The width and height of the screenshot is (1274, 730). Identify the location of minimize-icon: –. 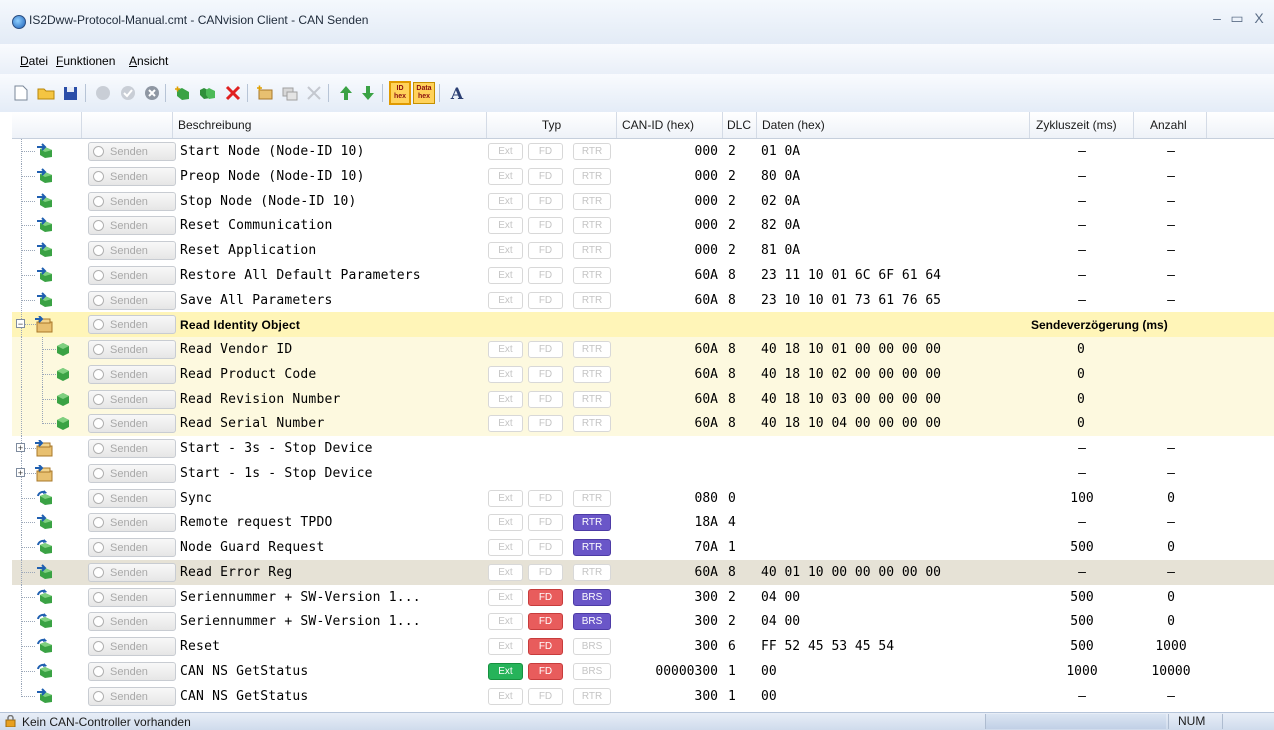
(1217, 18).